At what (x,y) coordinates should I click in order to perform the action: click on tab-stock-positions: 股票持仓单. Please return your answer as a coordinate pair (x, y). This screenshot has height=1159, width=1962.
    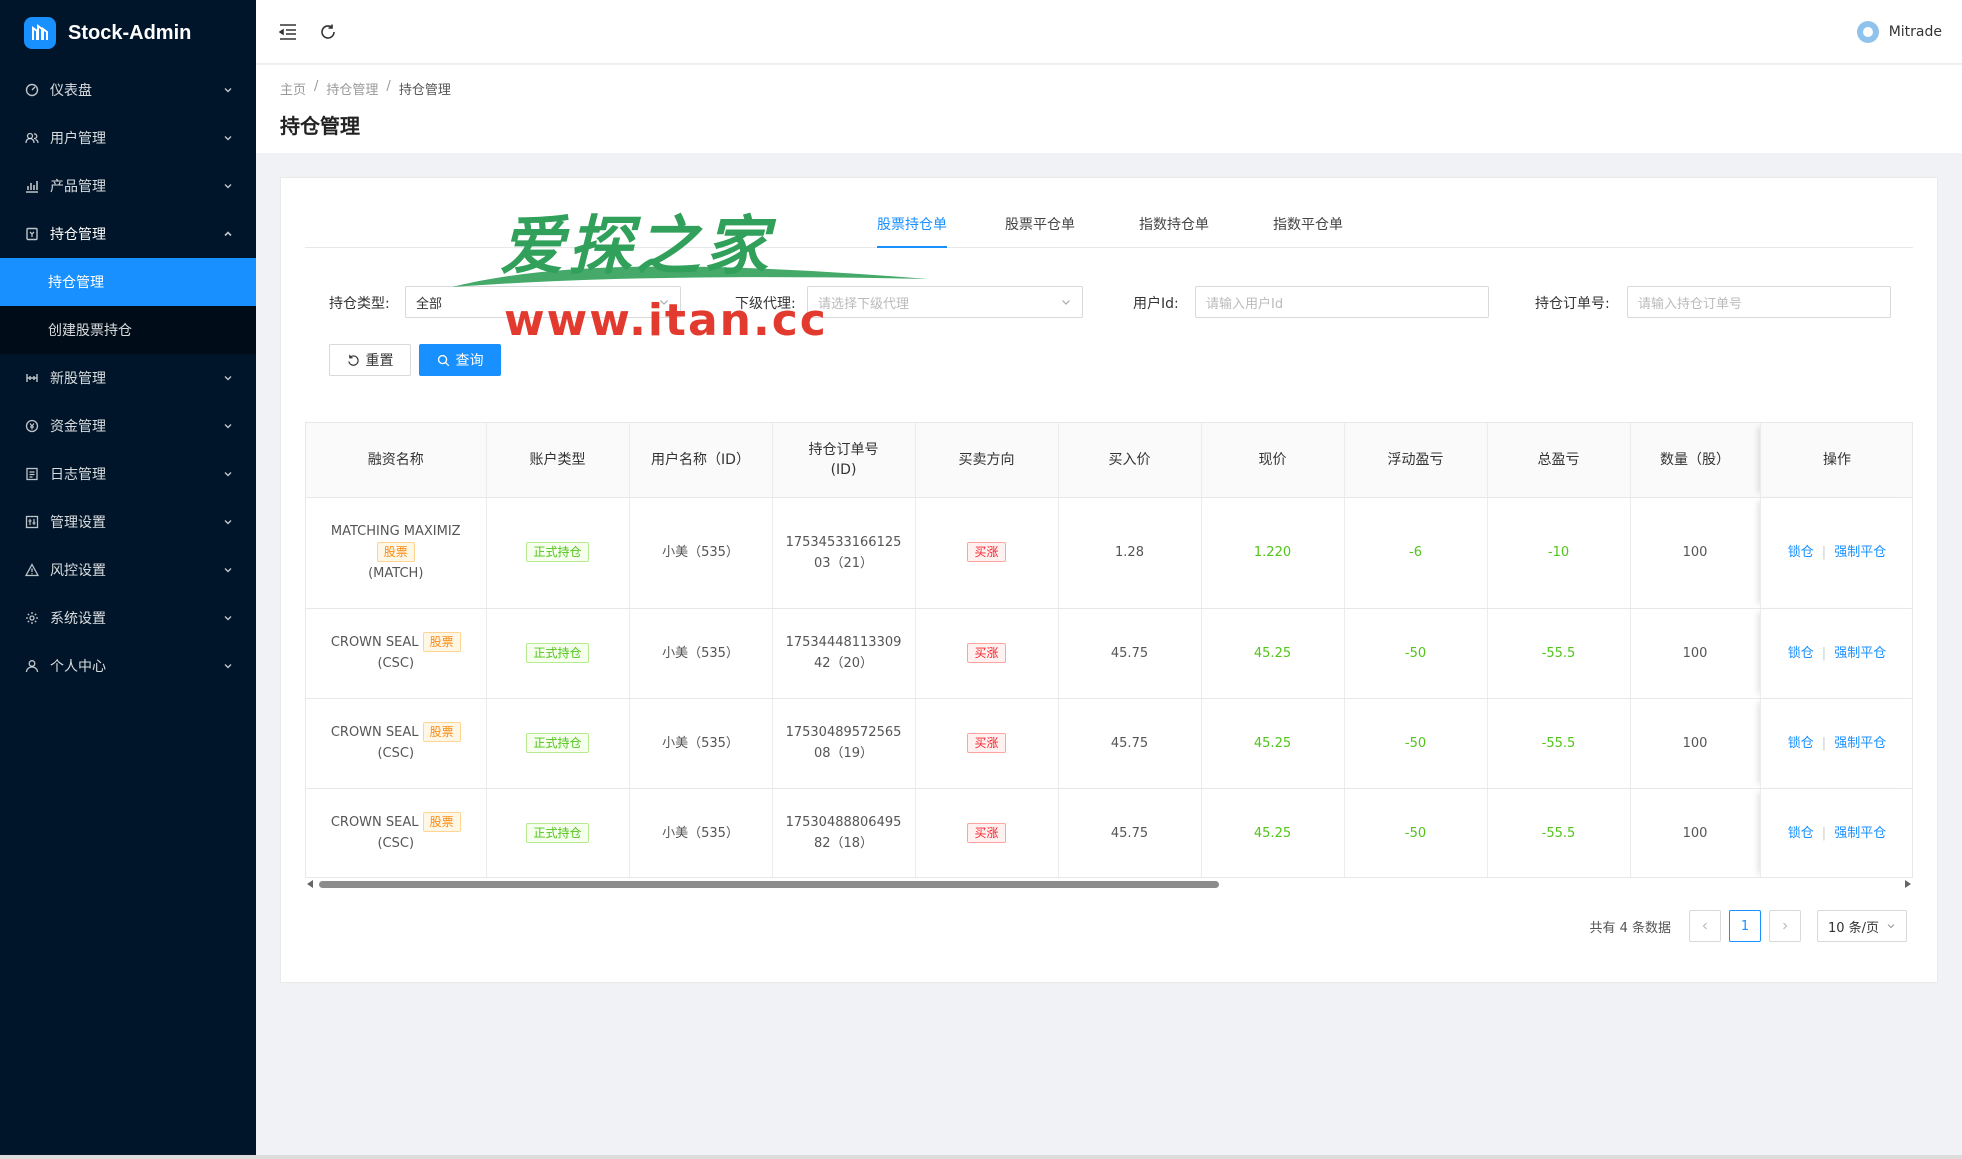
    Looking at the image, I should click on (912, 231).